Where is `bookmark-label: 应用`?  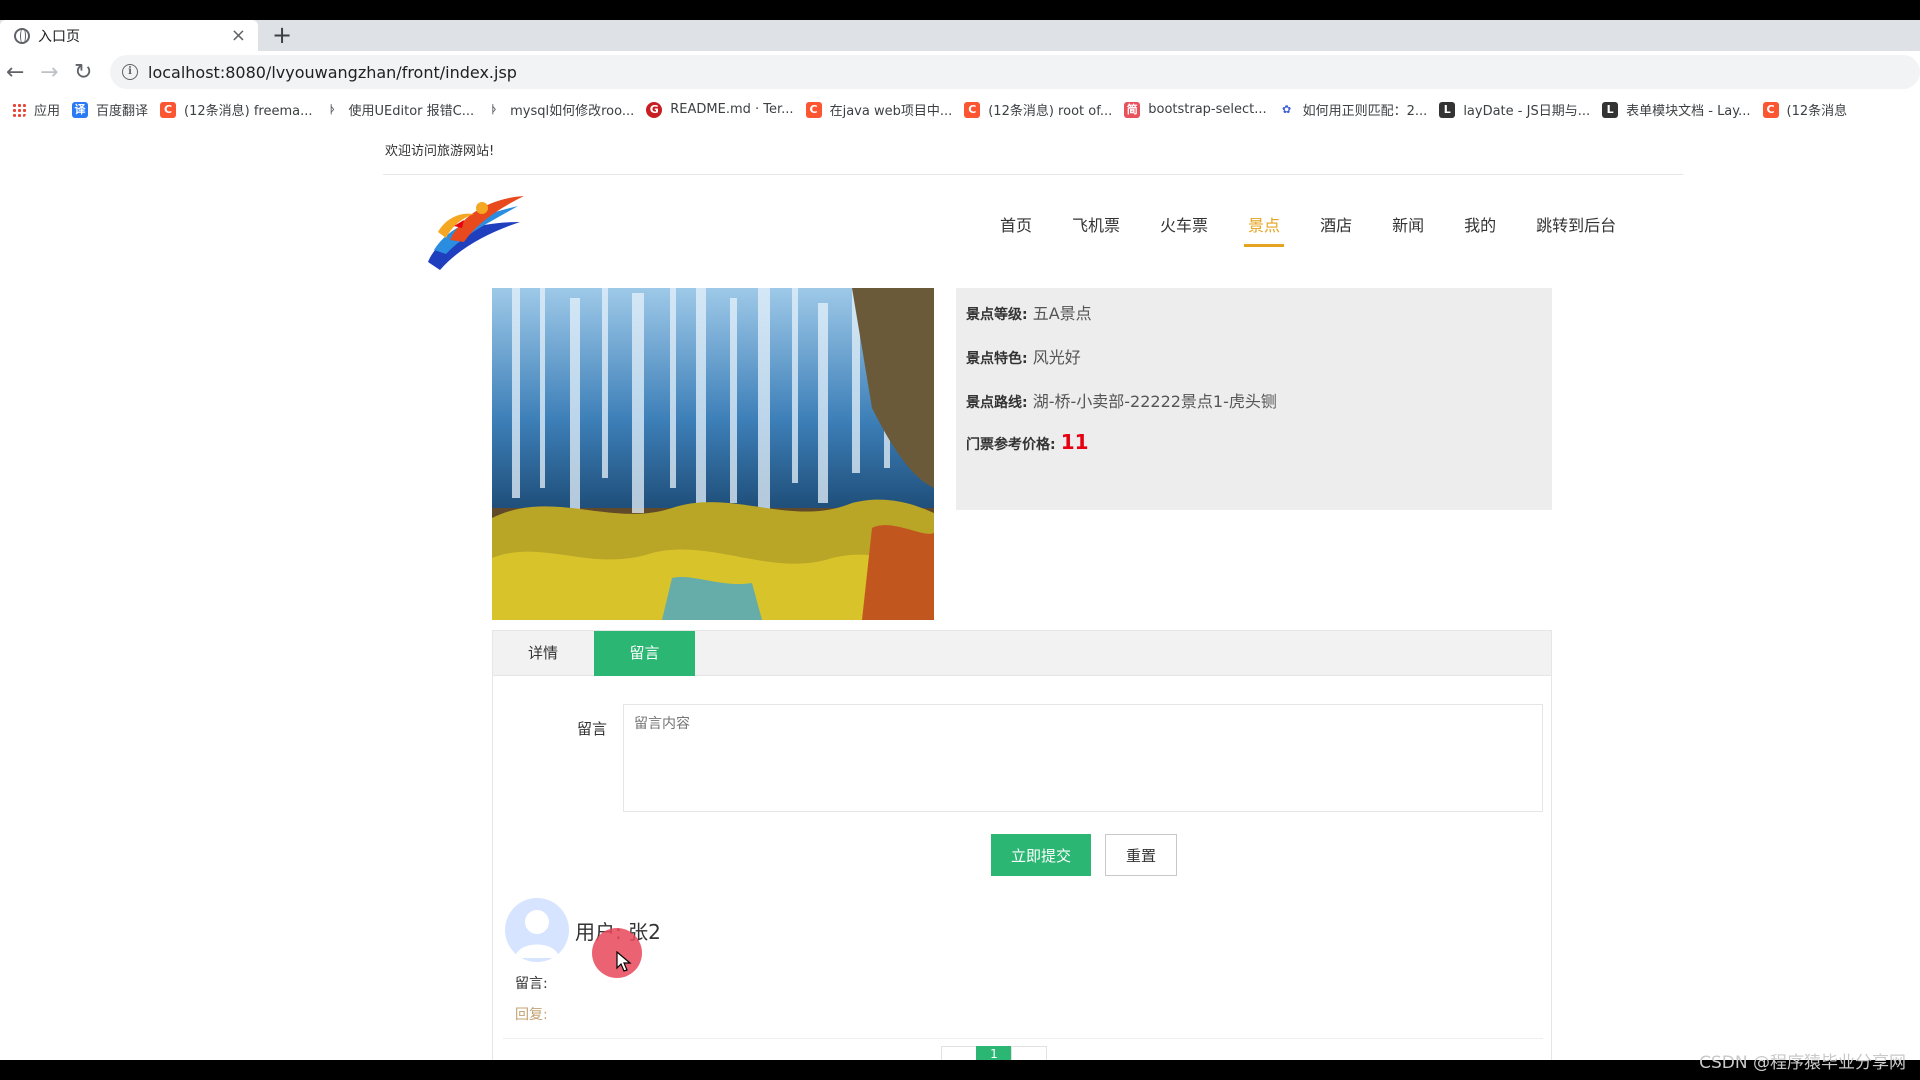
bookmark-label: 应用 is located at coordinates (47, 111).